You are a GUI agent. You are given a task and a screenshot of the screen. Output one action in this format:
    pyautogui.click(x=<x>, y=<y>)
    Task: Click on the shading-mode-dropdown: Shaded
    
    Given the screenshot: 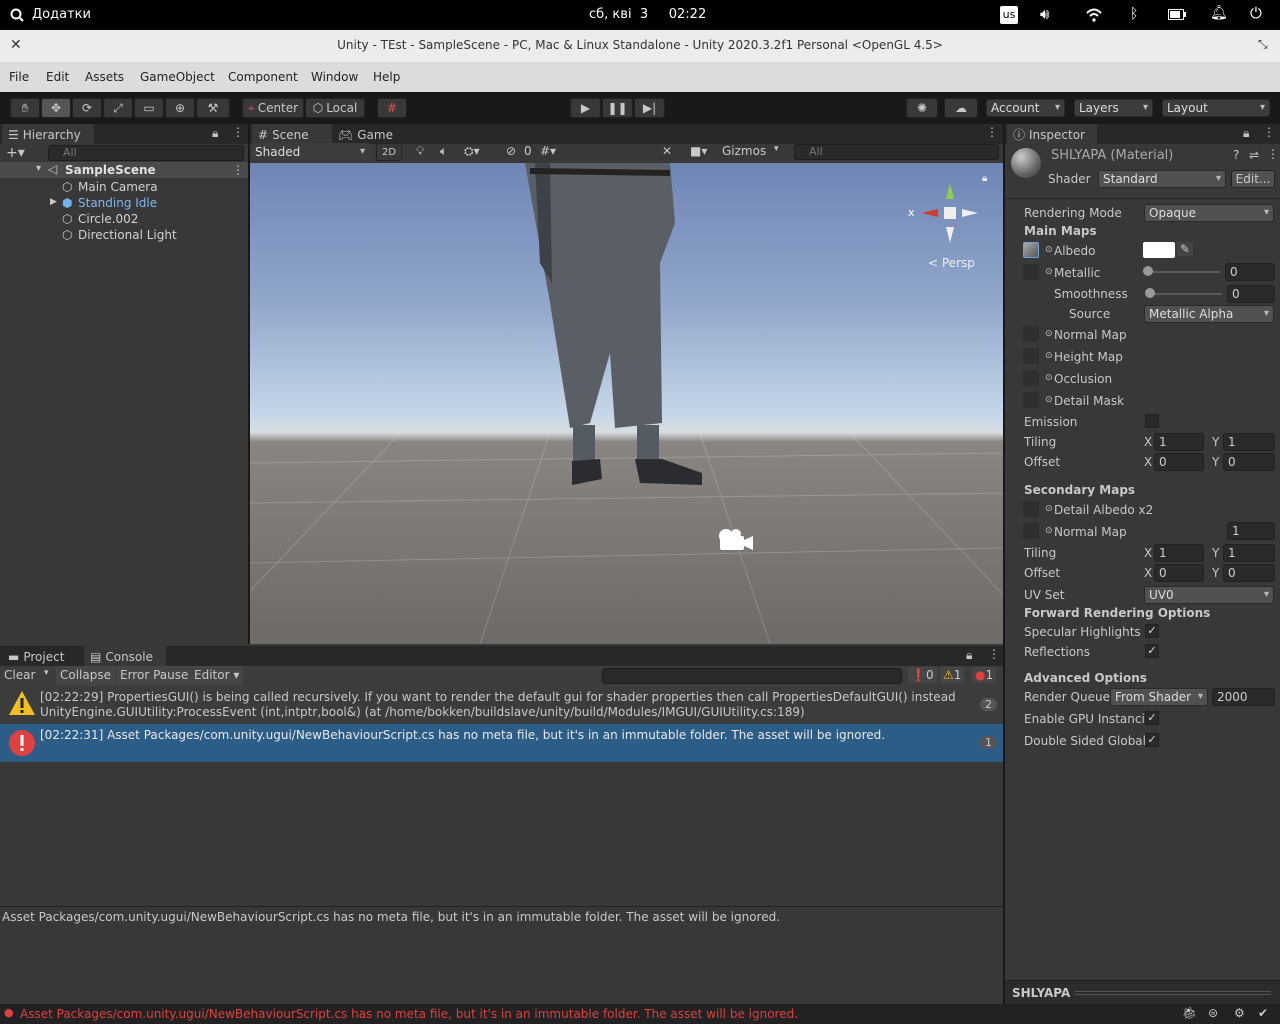 What is the action you would take?
    pyautogui.click(x=310, y=152)
    